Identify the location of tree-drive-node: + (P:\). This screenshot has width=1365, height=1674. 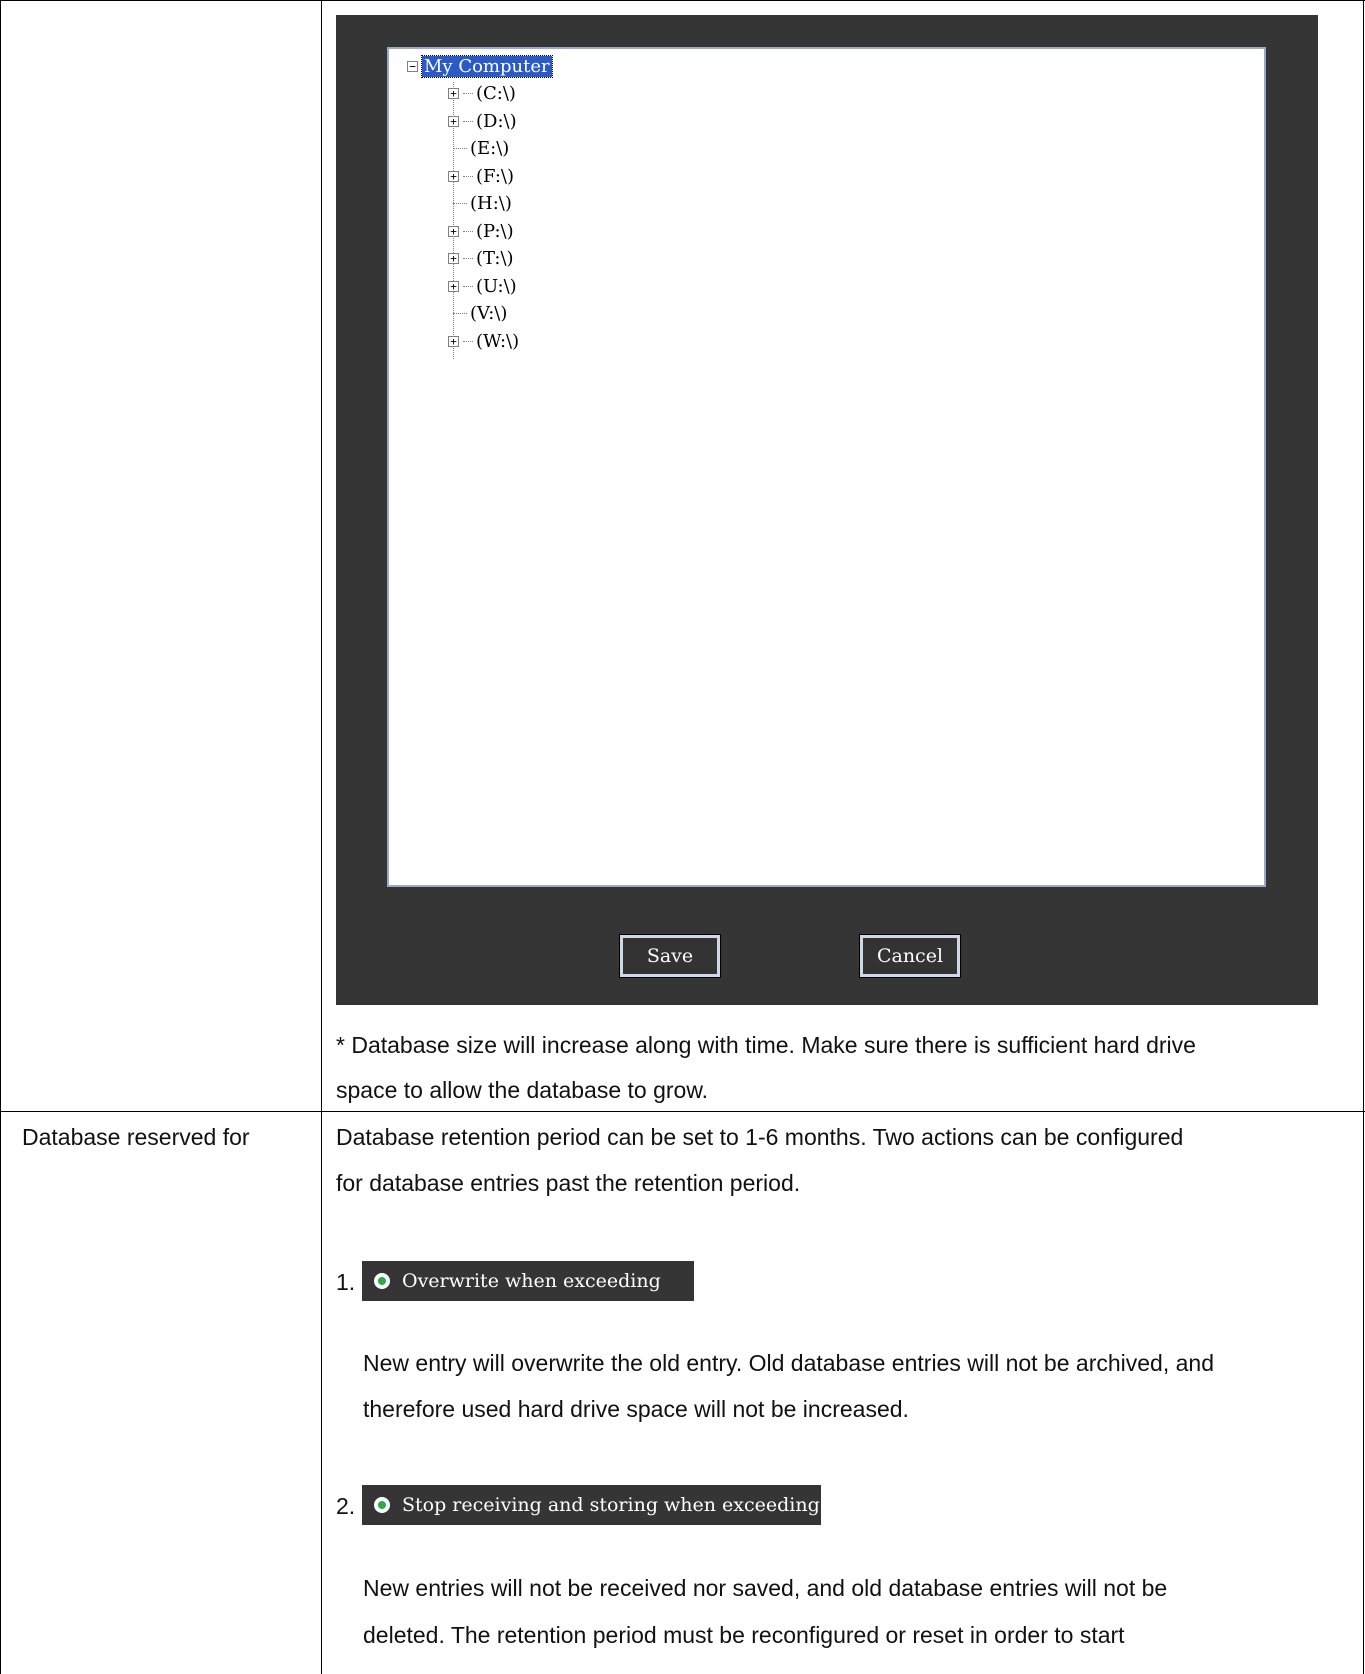
(481, 231).